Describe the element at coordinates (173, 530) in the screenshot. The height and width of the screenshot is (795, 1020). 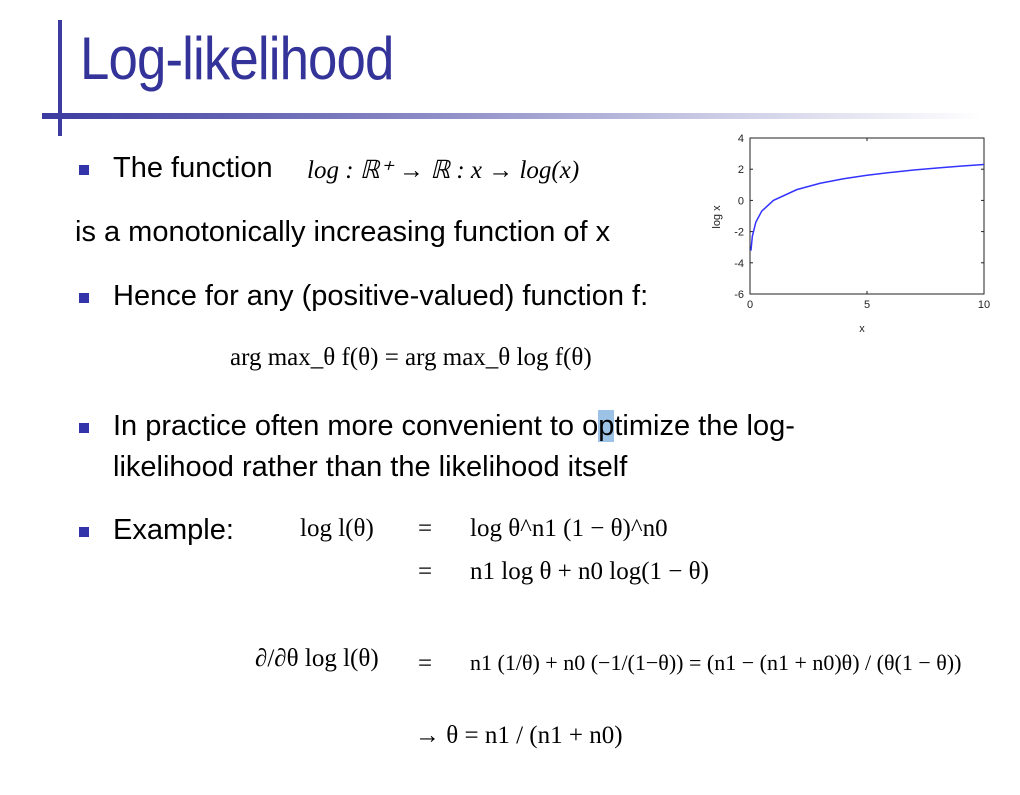
I see `bullet-text: Example:` at that location.